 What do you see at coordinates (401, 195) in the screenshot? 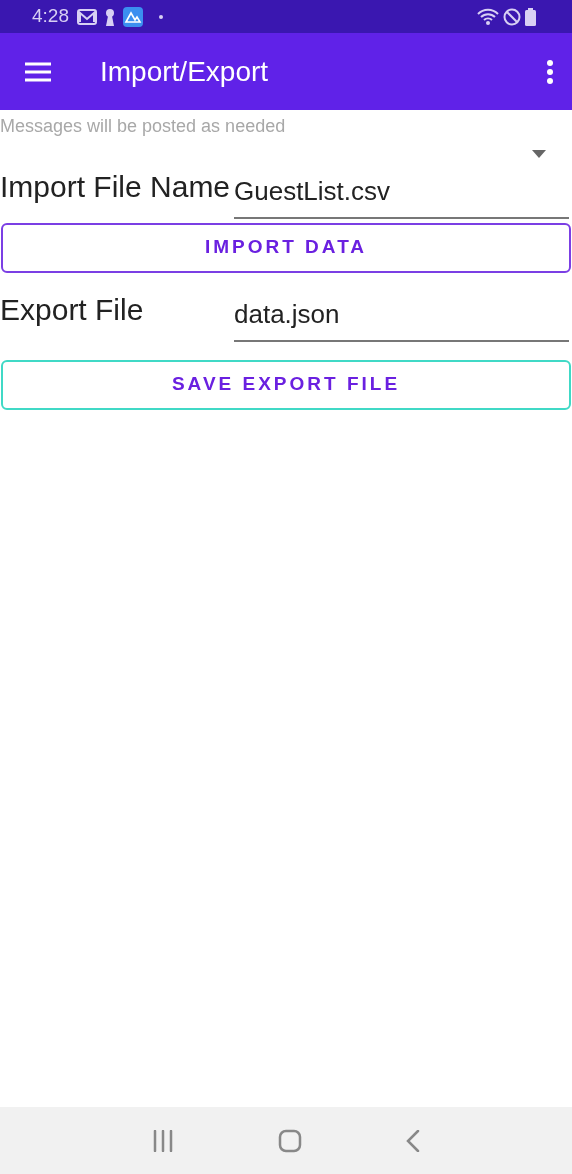
I see `text-field: GuestList.csv` at bounding box center [401, 195].